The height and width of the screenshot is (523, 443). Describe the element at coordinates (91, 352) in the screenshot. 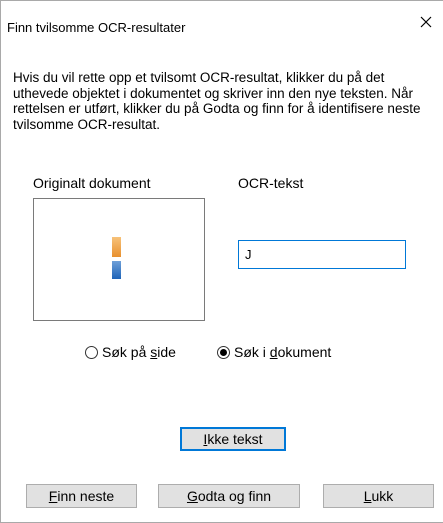

I see `search-page-radio-circle` at that location.